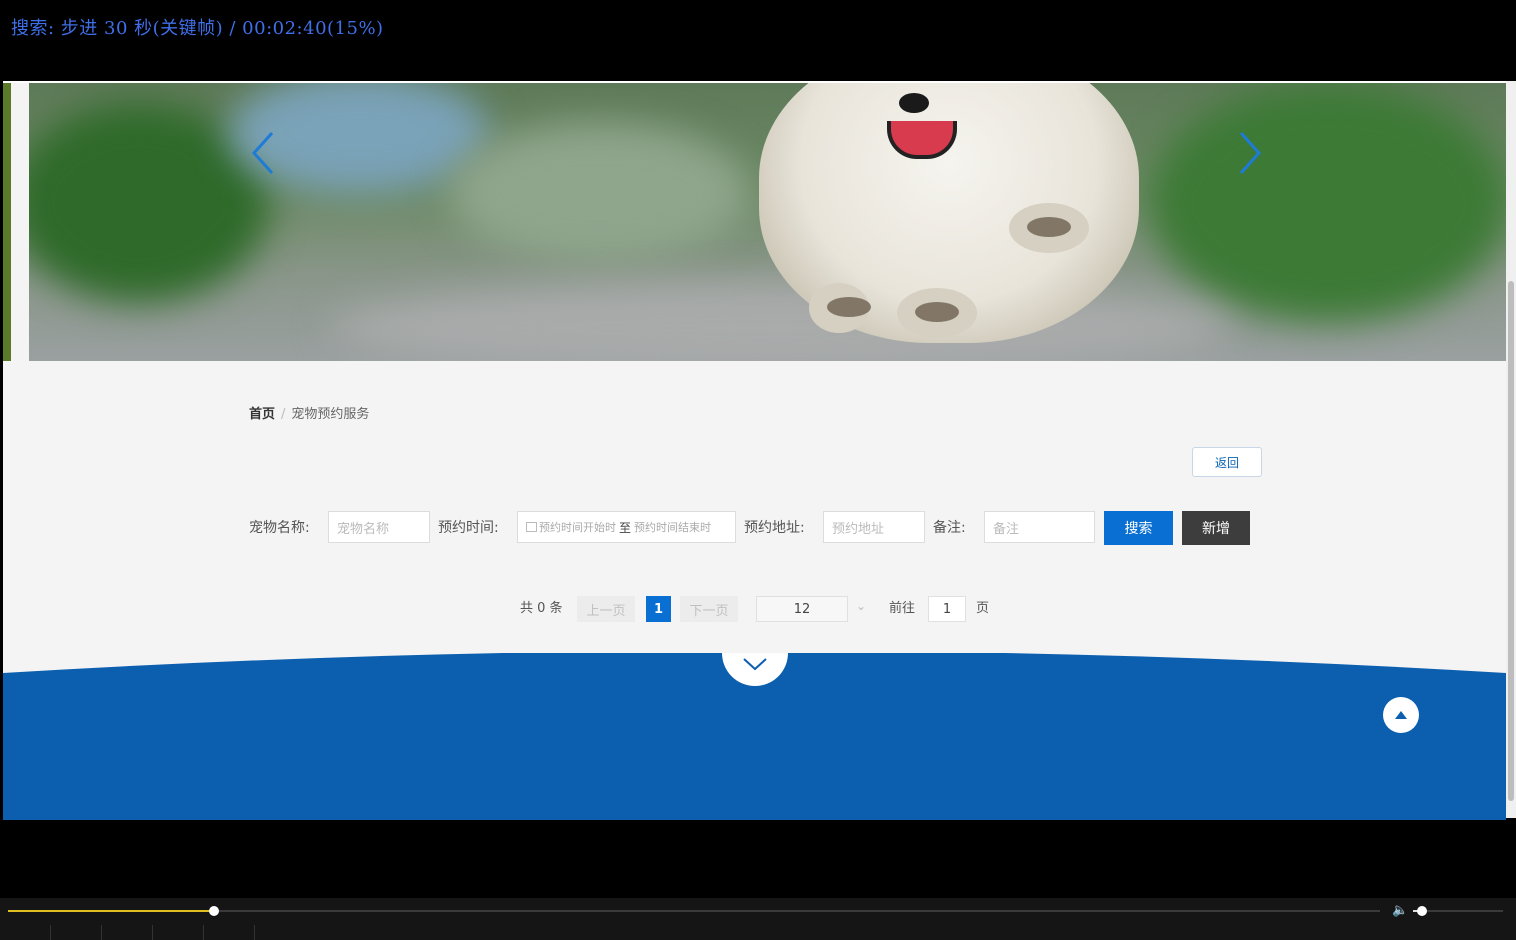  I want to click on chevron-down-icon: ⌄, so click(861, 606).